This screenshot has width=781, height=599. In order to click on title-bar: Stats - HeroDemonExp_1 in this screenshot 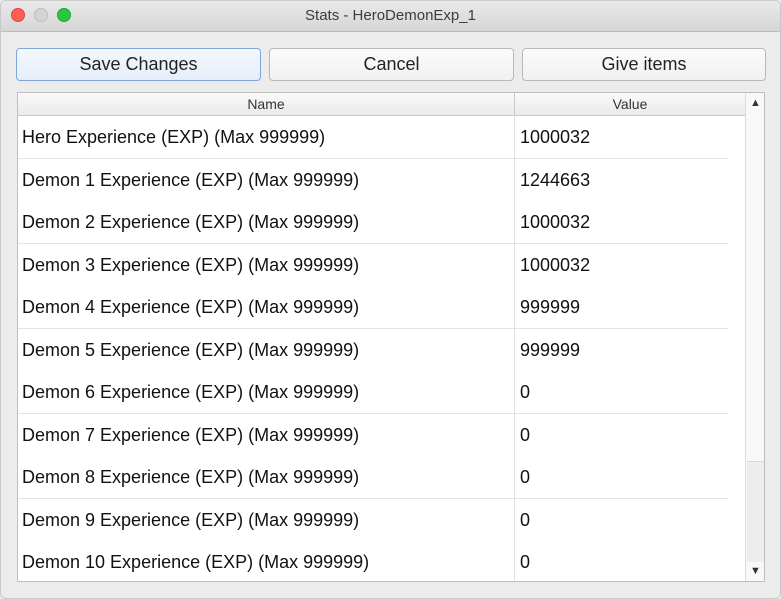, I will do `click(390, 16)`.